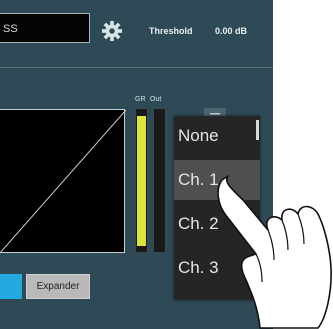 The width and height of the screenshot is (333, 329). I want to click on gr-meter-label: GR, so click(140, 99).